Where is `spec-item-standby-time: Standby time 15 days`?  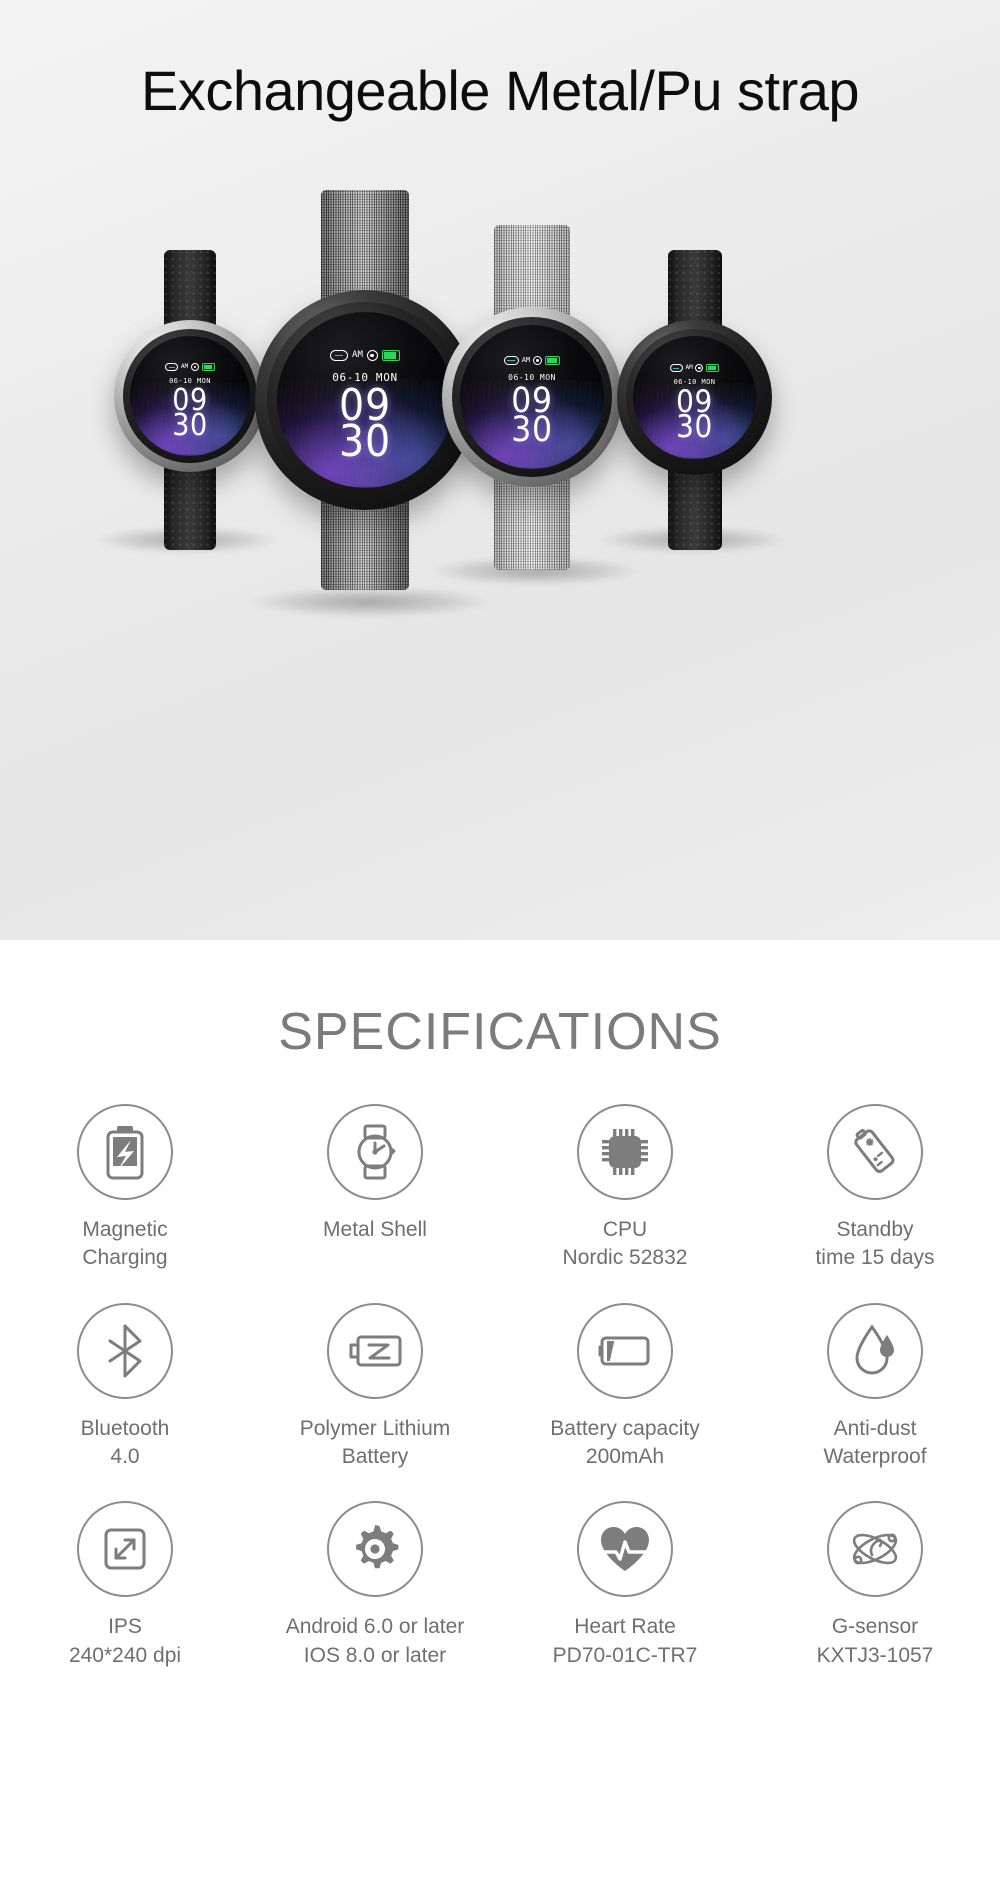
spec-item-standby-time: Standby time 15 days is located at coordinates (875, 1188).